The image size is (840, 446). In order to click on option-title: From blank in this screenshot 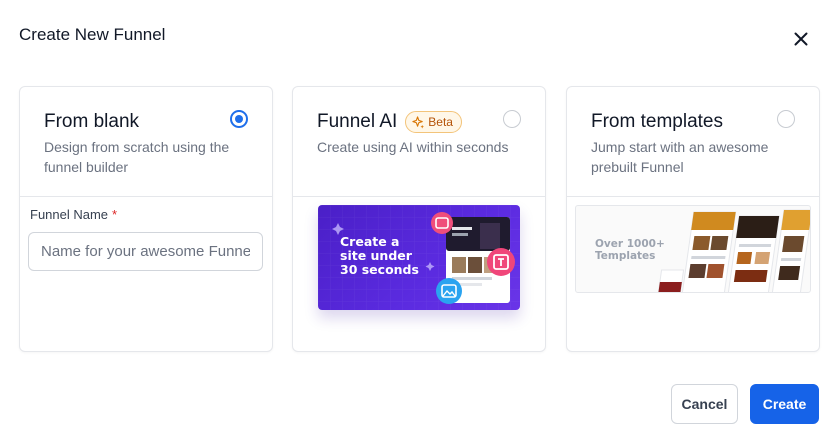, I will do `click(92, 121)`.